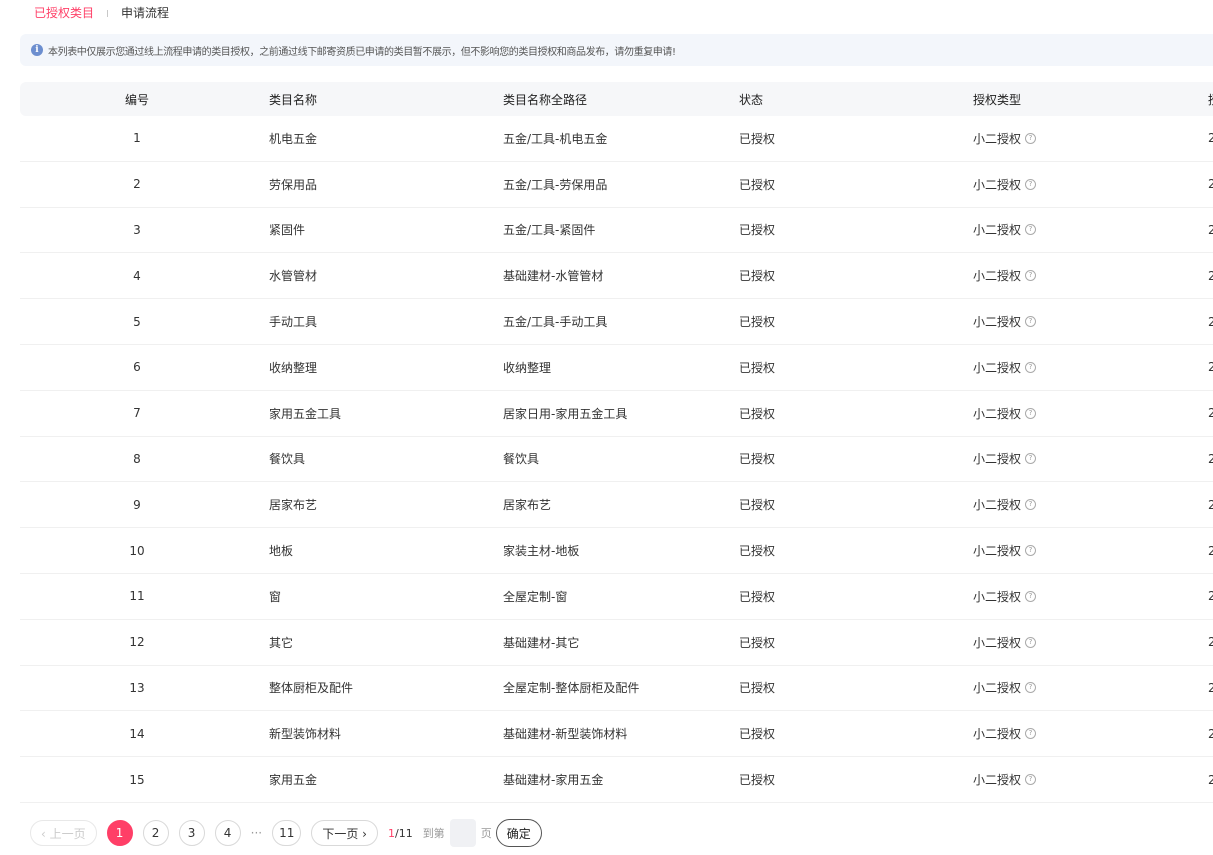 The height and width of the screenshot is (855, 1213). What do you see at coordinates (119, 833) in the screenshot?
I see `page-button-1: 1` at bounding box center [119, 833].